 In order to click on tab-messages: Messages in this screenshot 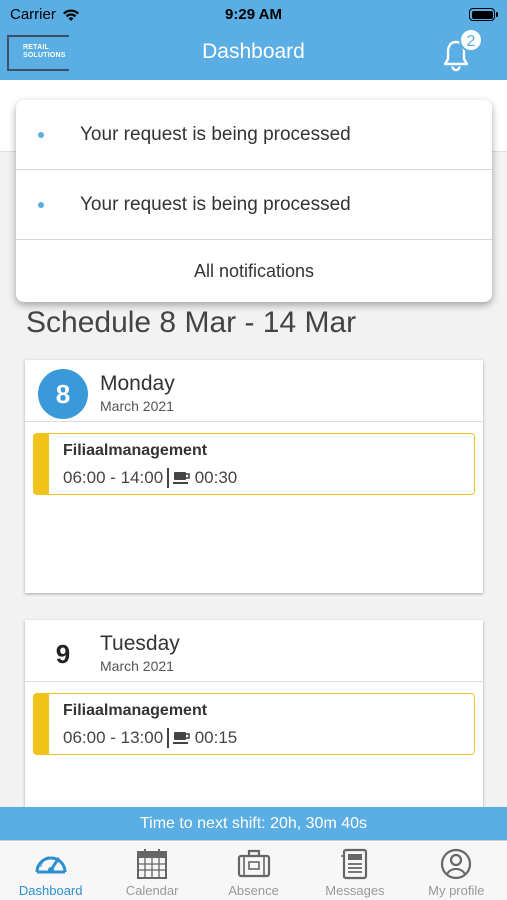, I will do `click(354, 870)`.